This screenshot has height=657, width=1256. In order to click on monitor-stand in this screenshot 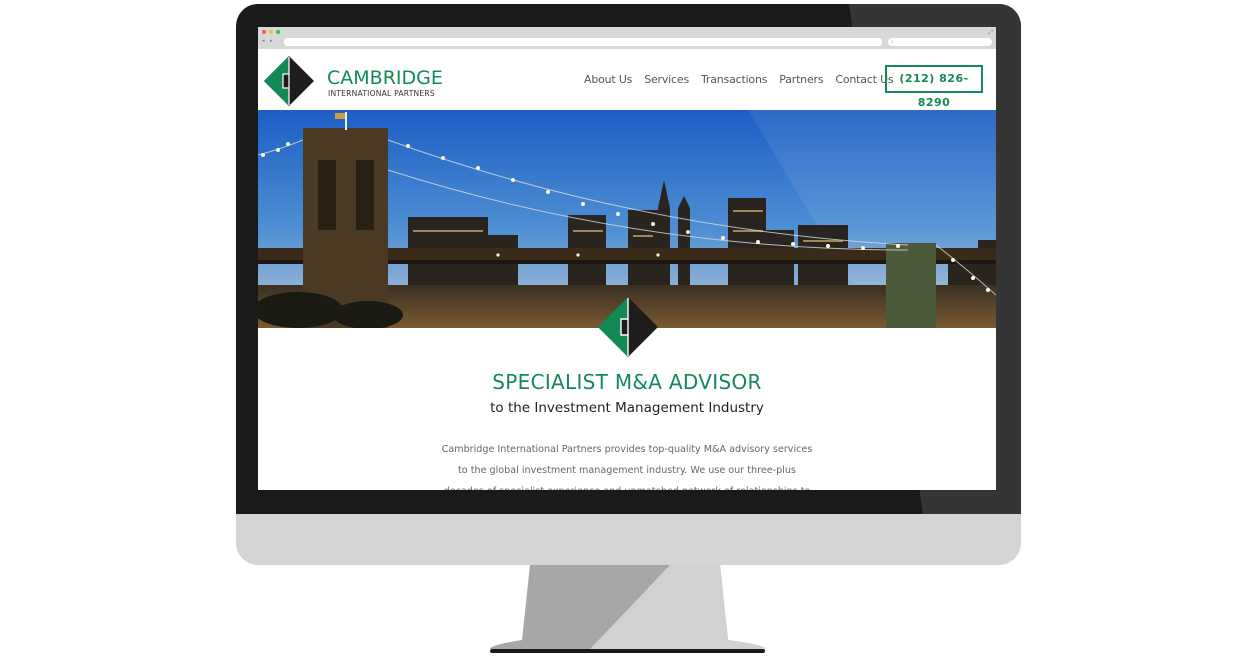, I will do `click(627, 609)`.